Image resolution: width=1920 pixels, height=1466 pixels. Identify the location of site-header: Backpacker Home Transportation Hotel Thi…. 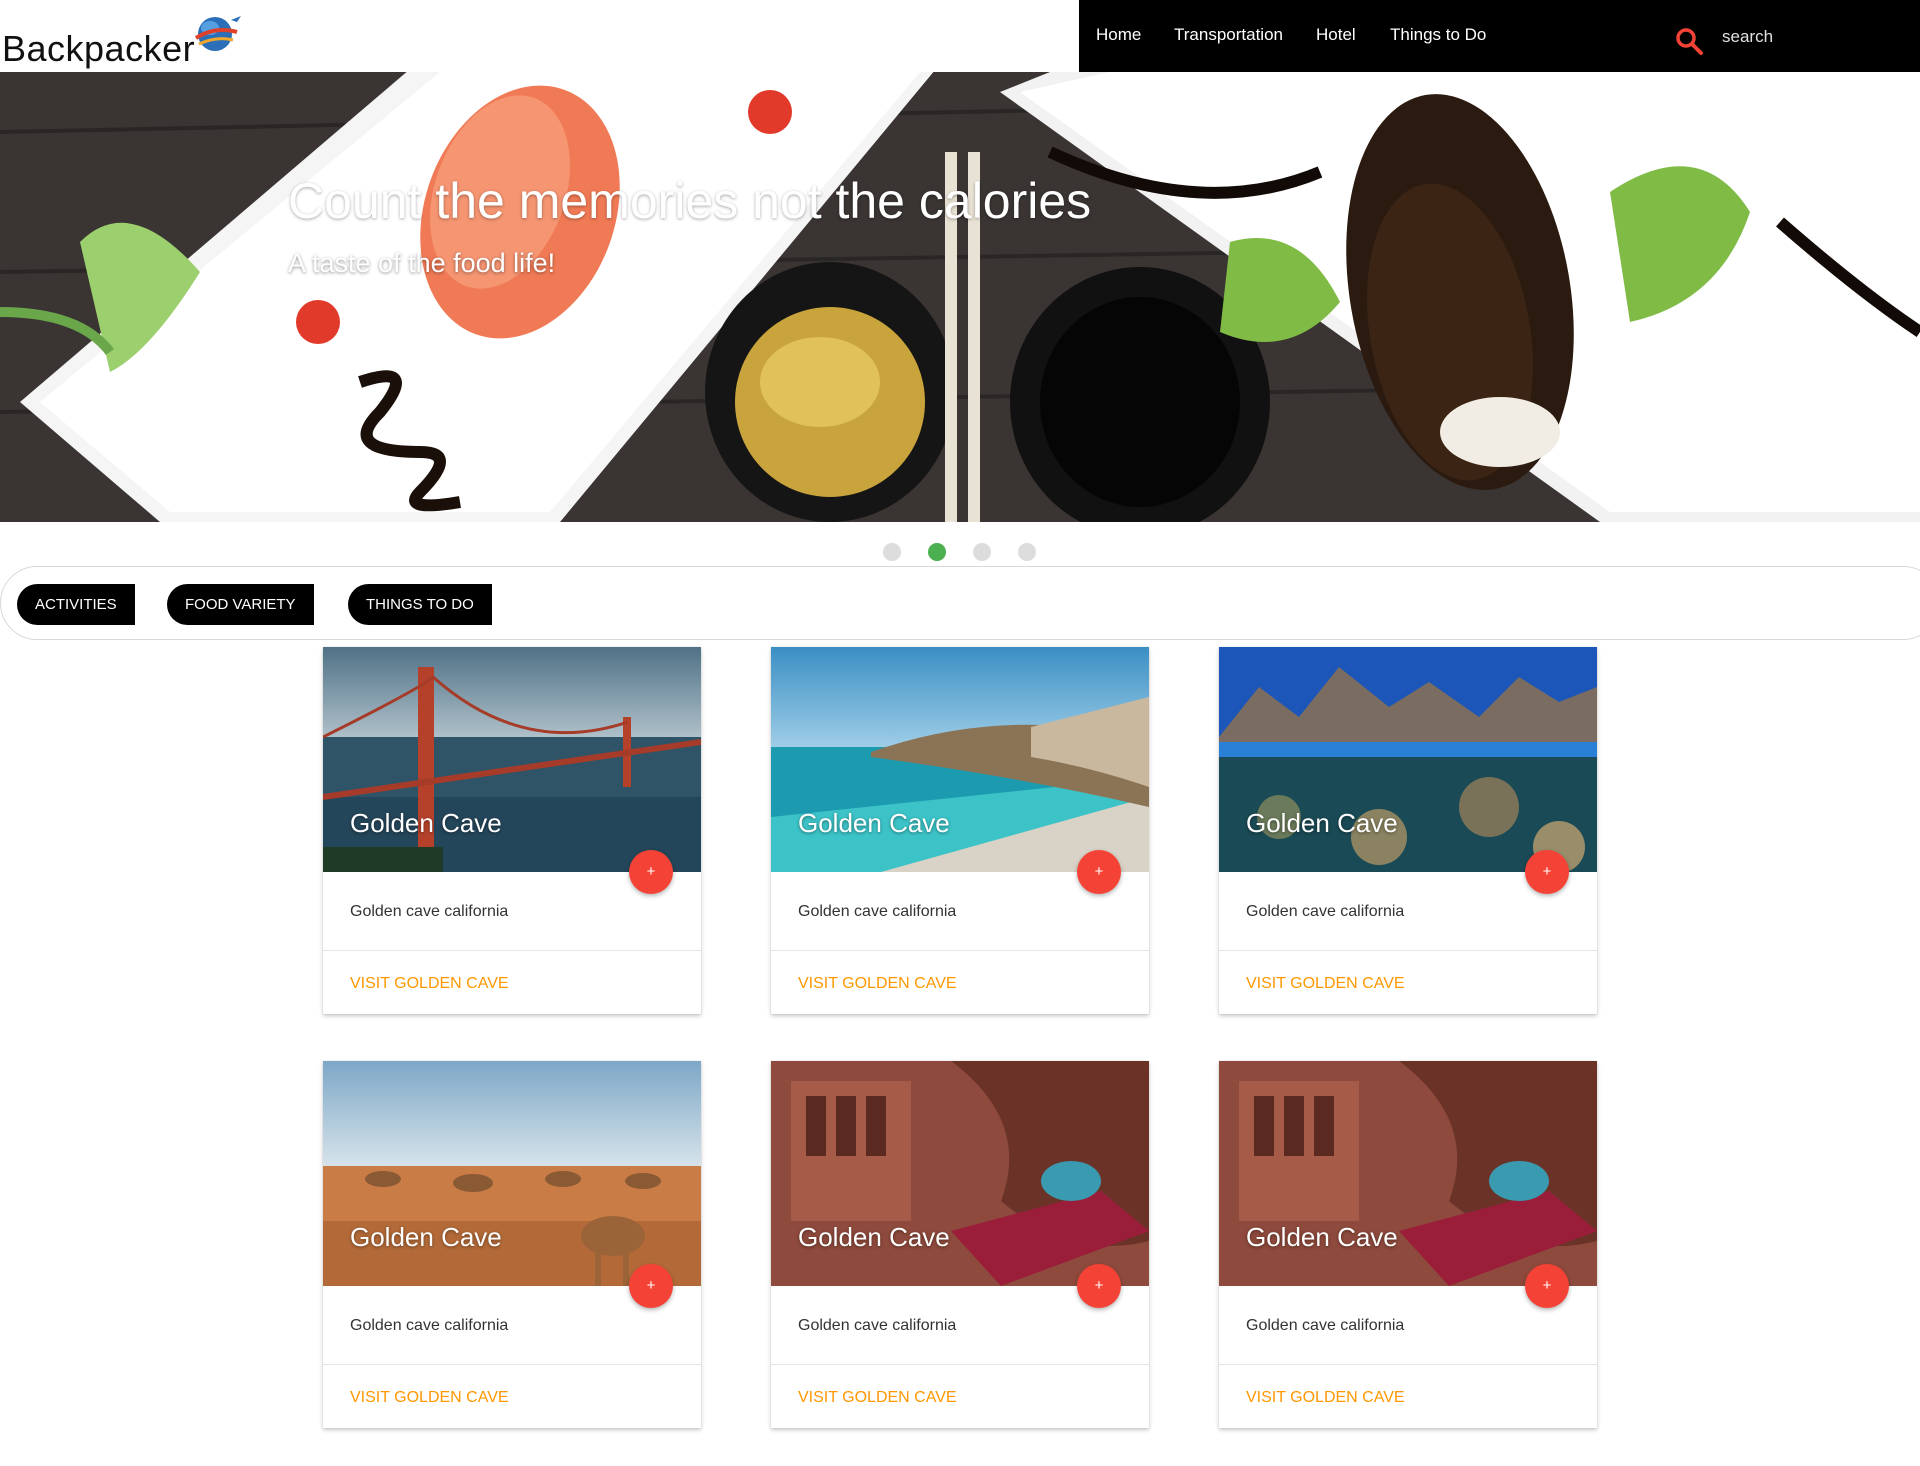
(960, 36).